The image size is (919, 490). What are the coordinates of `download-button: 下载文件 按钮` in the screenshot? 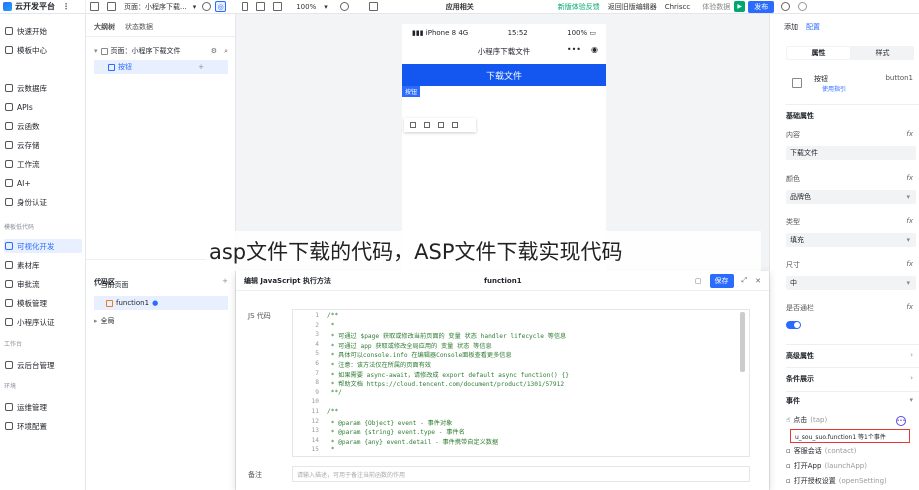 It's located at (504, 80).